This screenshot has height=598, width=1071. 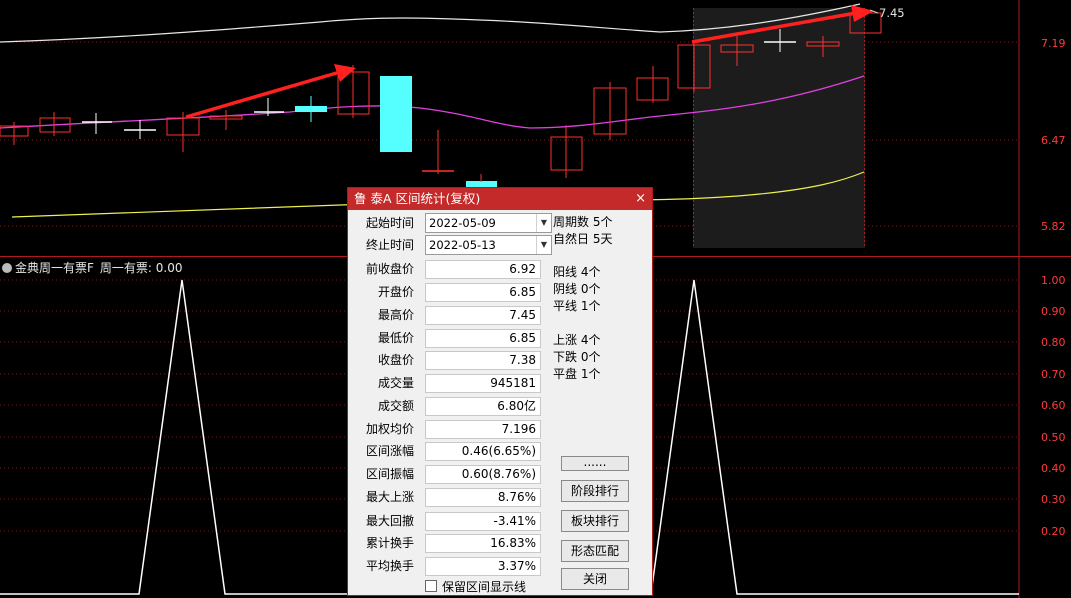 What do you see at coordinates (583, 239) in the screenshot?
I see `stat-days: 自然日 5天` at bounding box center [583, 239].